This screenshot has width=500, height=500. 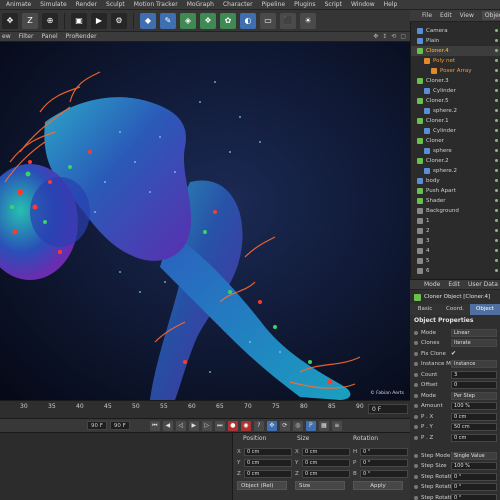 I want to click on spline-pen-icon: ✎, so click(x=168, y=20).